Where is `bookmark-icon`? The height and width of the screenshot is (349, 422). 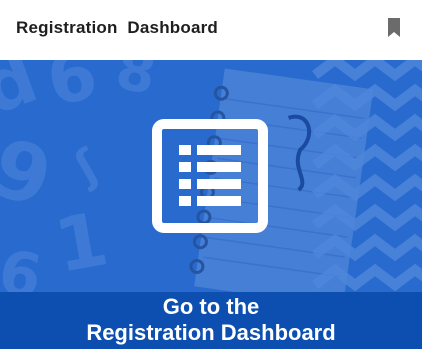 bookmark-icon is located at coordinates (394, 28).